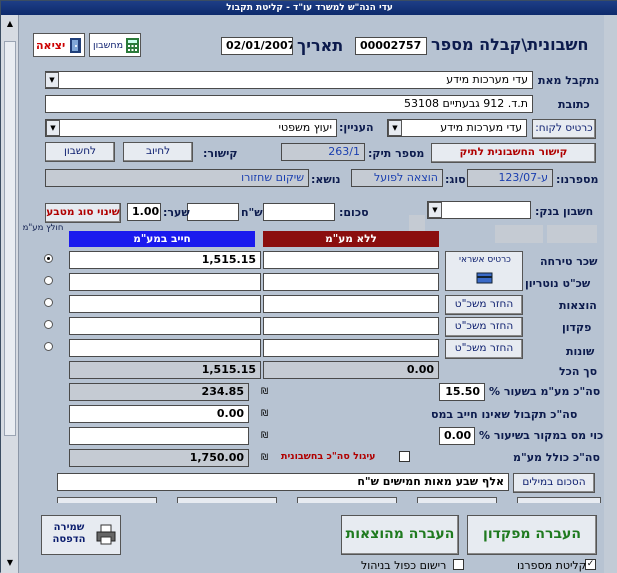 This screenshot has height=573, width=617. Describe the element at coordinates (213, 212) in the screenshot. I see `nis-field` at that location.